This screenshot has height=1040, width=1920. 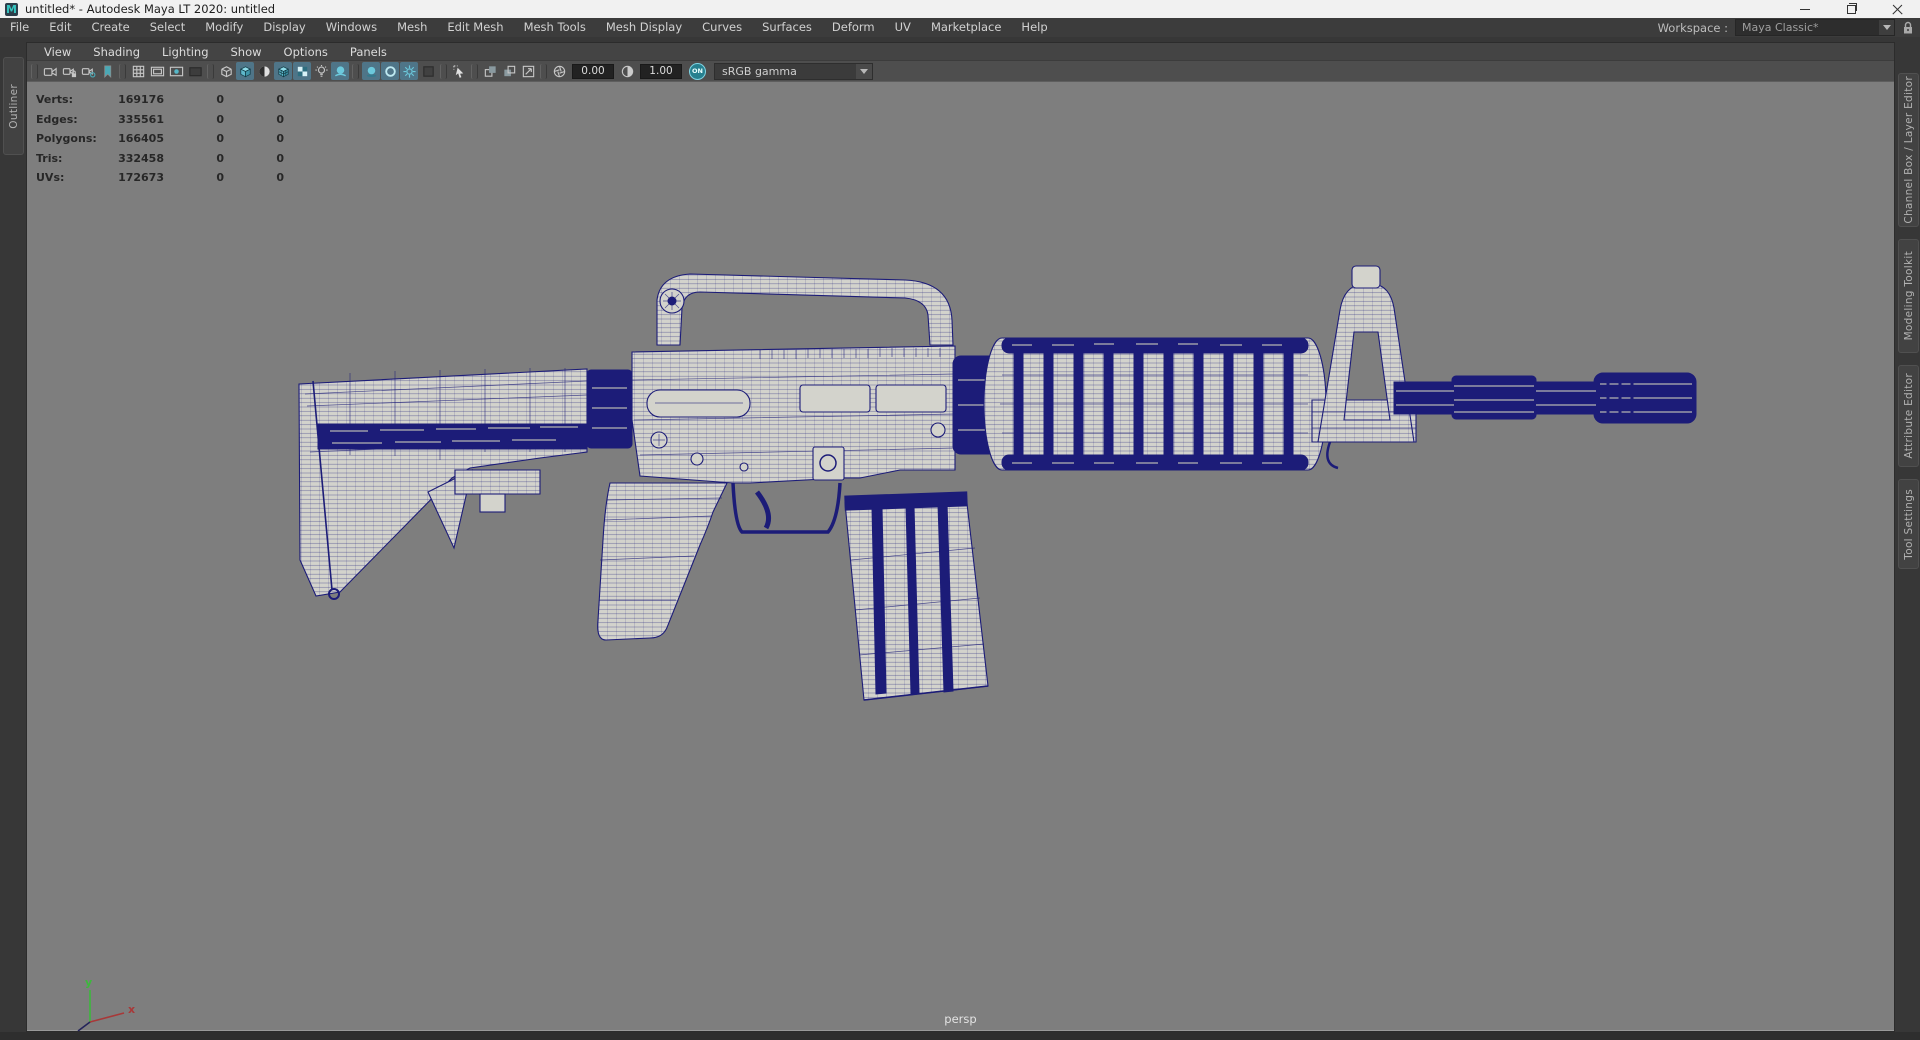 What do you see at coordinates (412, 27) in the screenshot?
I see `menu-mesh: Mesh` at bounding box center [412, 27].